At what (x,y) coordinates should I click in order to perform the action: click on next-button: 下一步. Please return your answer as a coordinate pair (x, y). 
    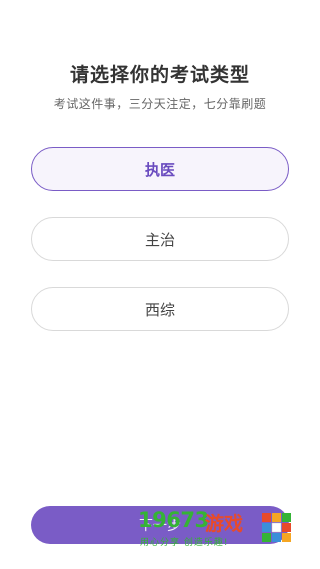
    Looking at the image, I should click on (160, 525).